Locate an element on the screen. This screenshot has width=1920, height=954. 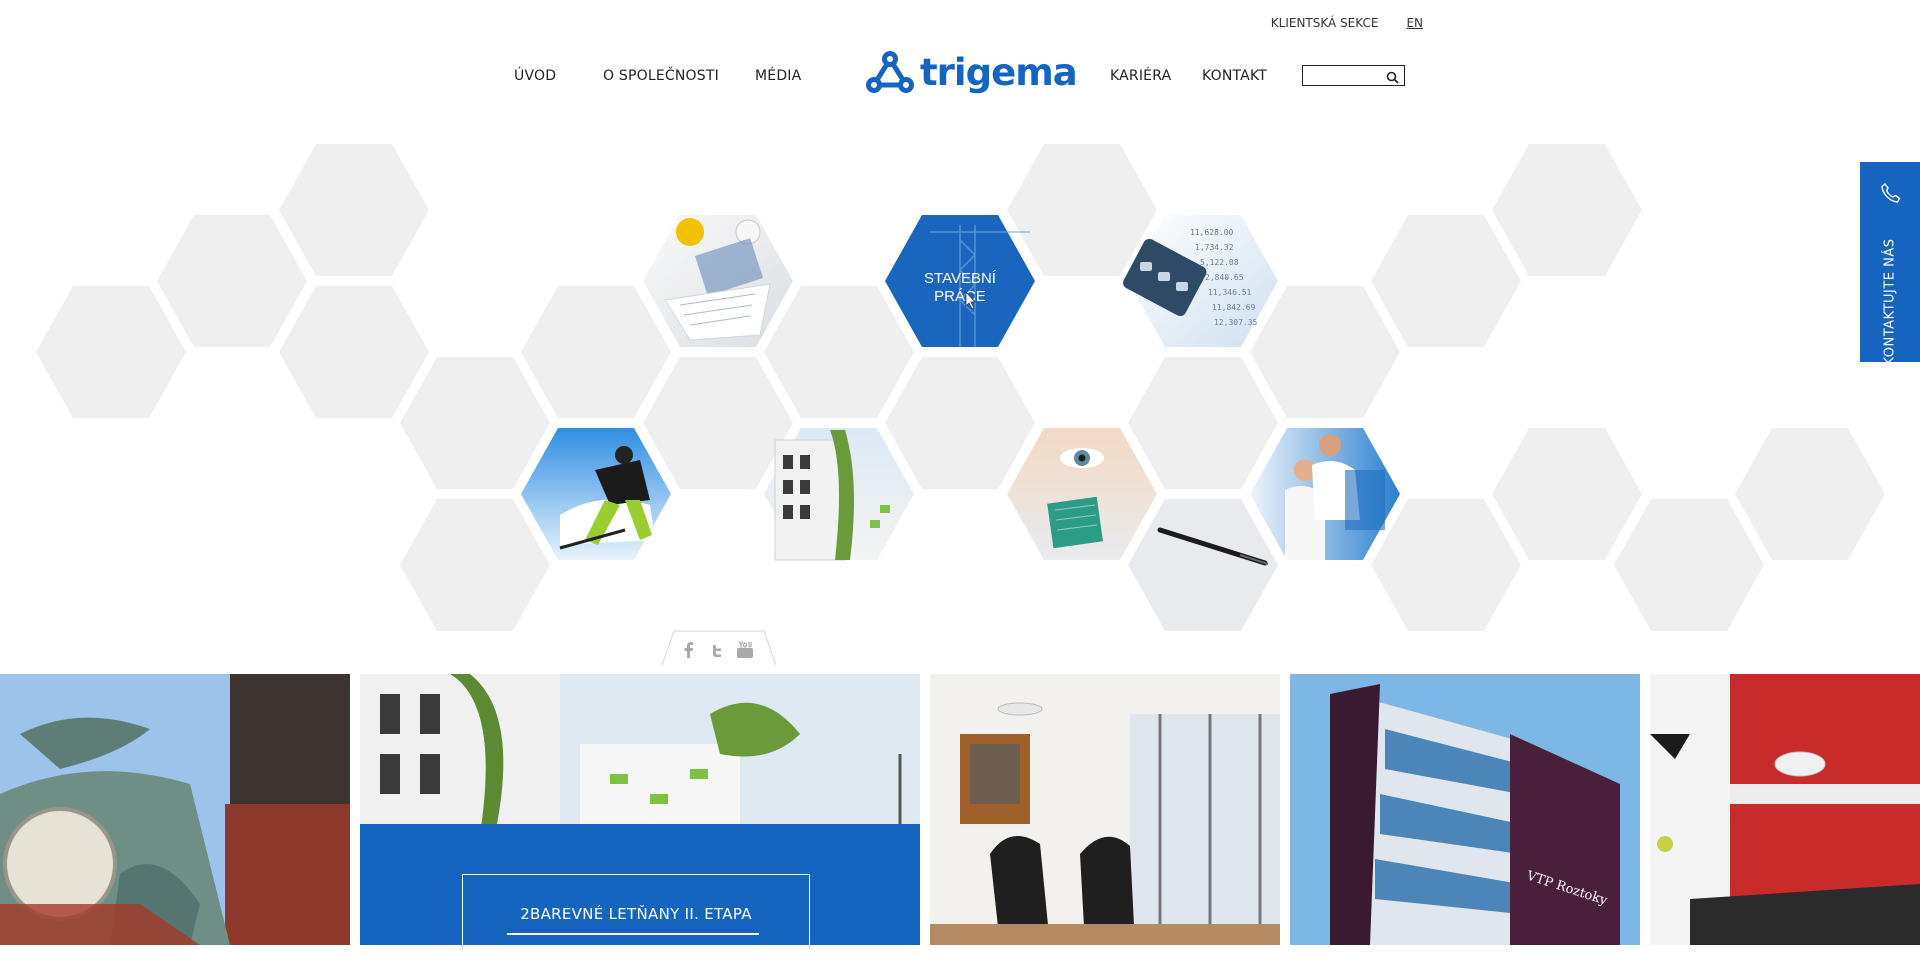
svg-text: 11,628.00 is located at coordinates (1212, 232).